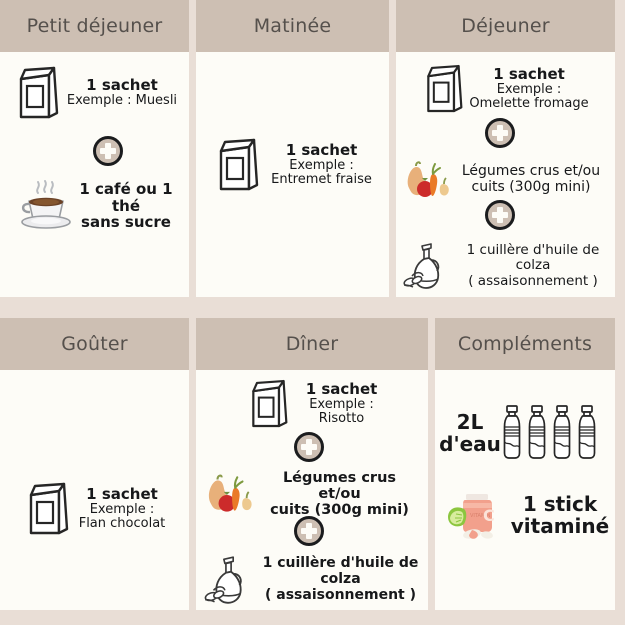  I want to click on card-body-matinee: 1 sachet Exemple : Entremet fraise, so click(292, 174).